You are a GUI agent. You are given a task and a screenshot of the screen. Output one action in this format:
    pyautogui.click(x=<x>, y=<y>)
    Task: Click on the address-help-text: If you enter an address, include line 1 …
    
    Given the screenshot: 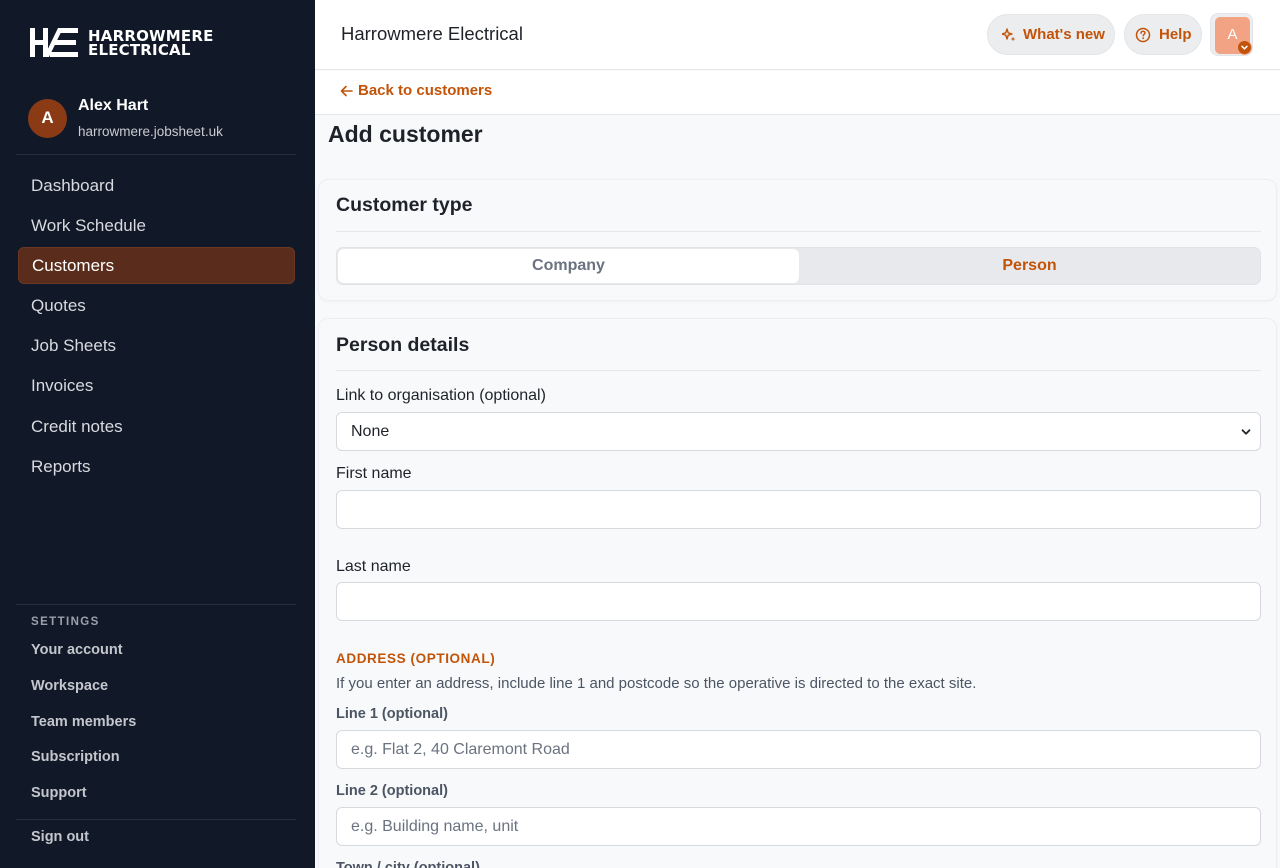 What is the action you would take?
    pyautogui.click(x=656, y=683)
    